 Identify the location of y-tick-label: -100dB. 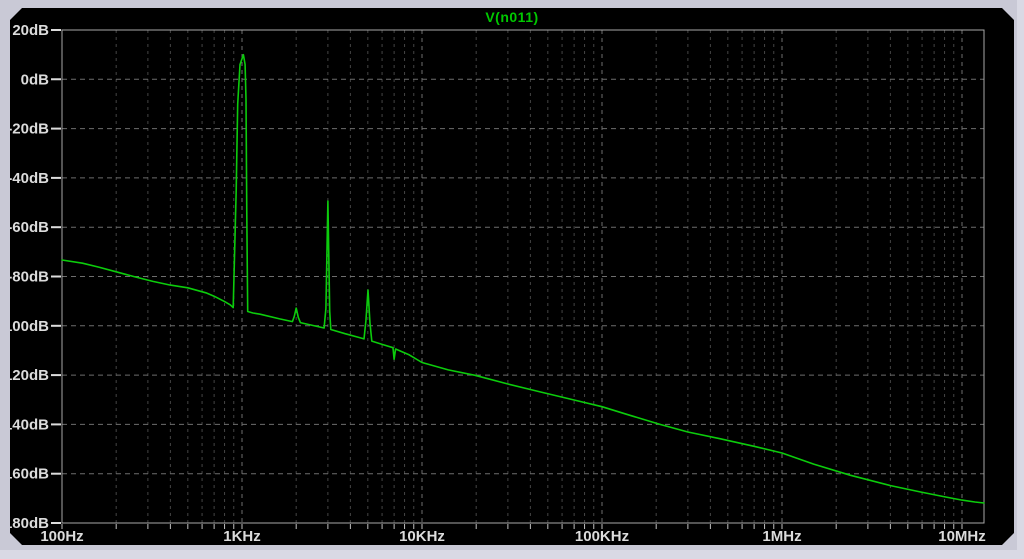
(29, 326).